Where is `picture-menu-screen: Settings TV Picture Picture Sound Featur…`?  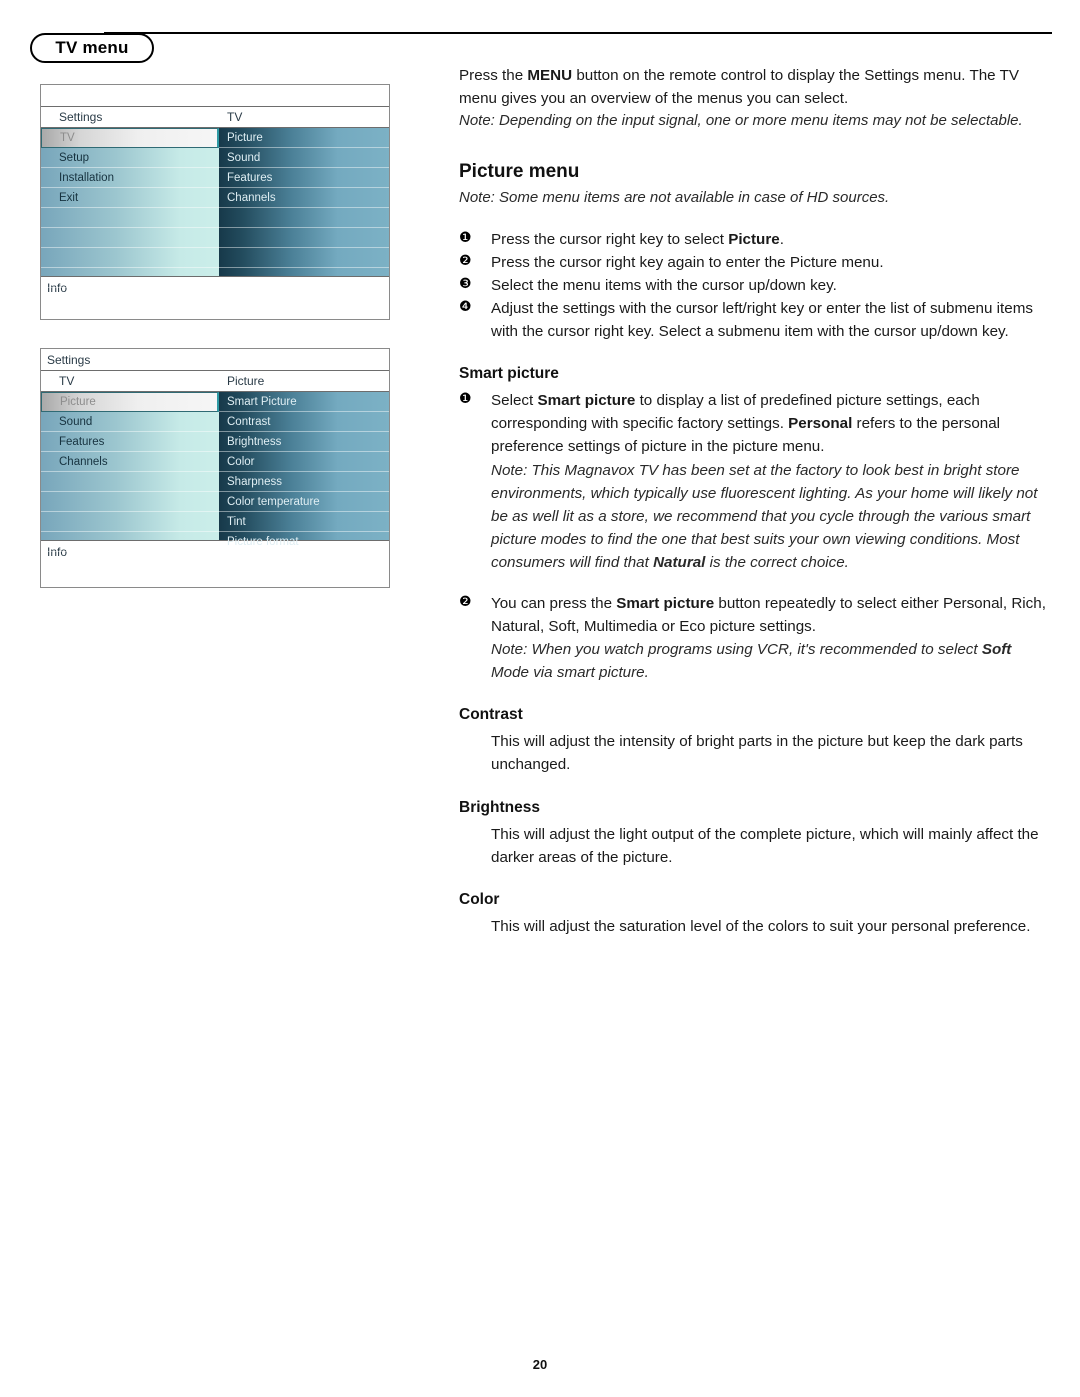
picture-menu-screen: Settings TV Picture Picture Sound Featur… is located at coordinates (215, 468).